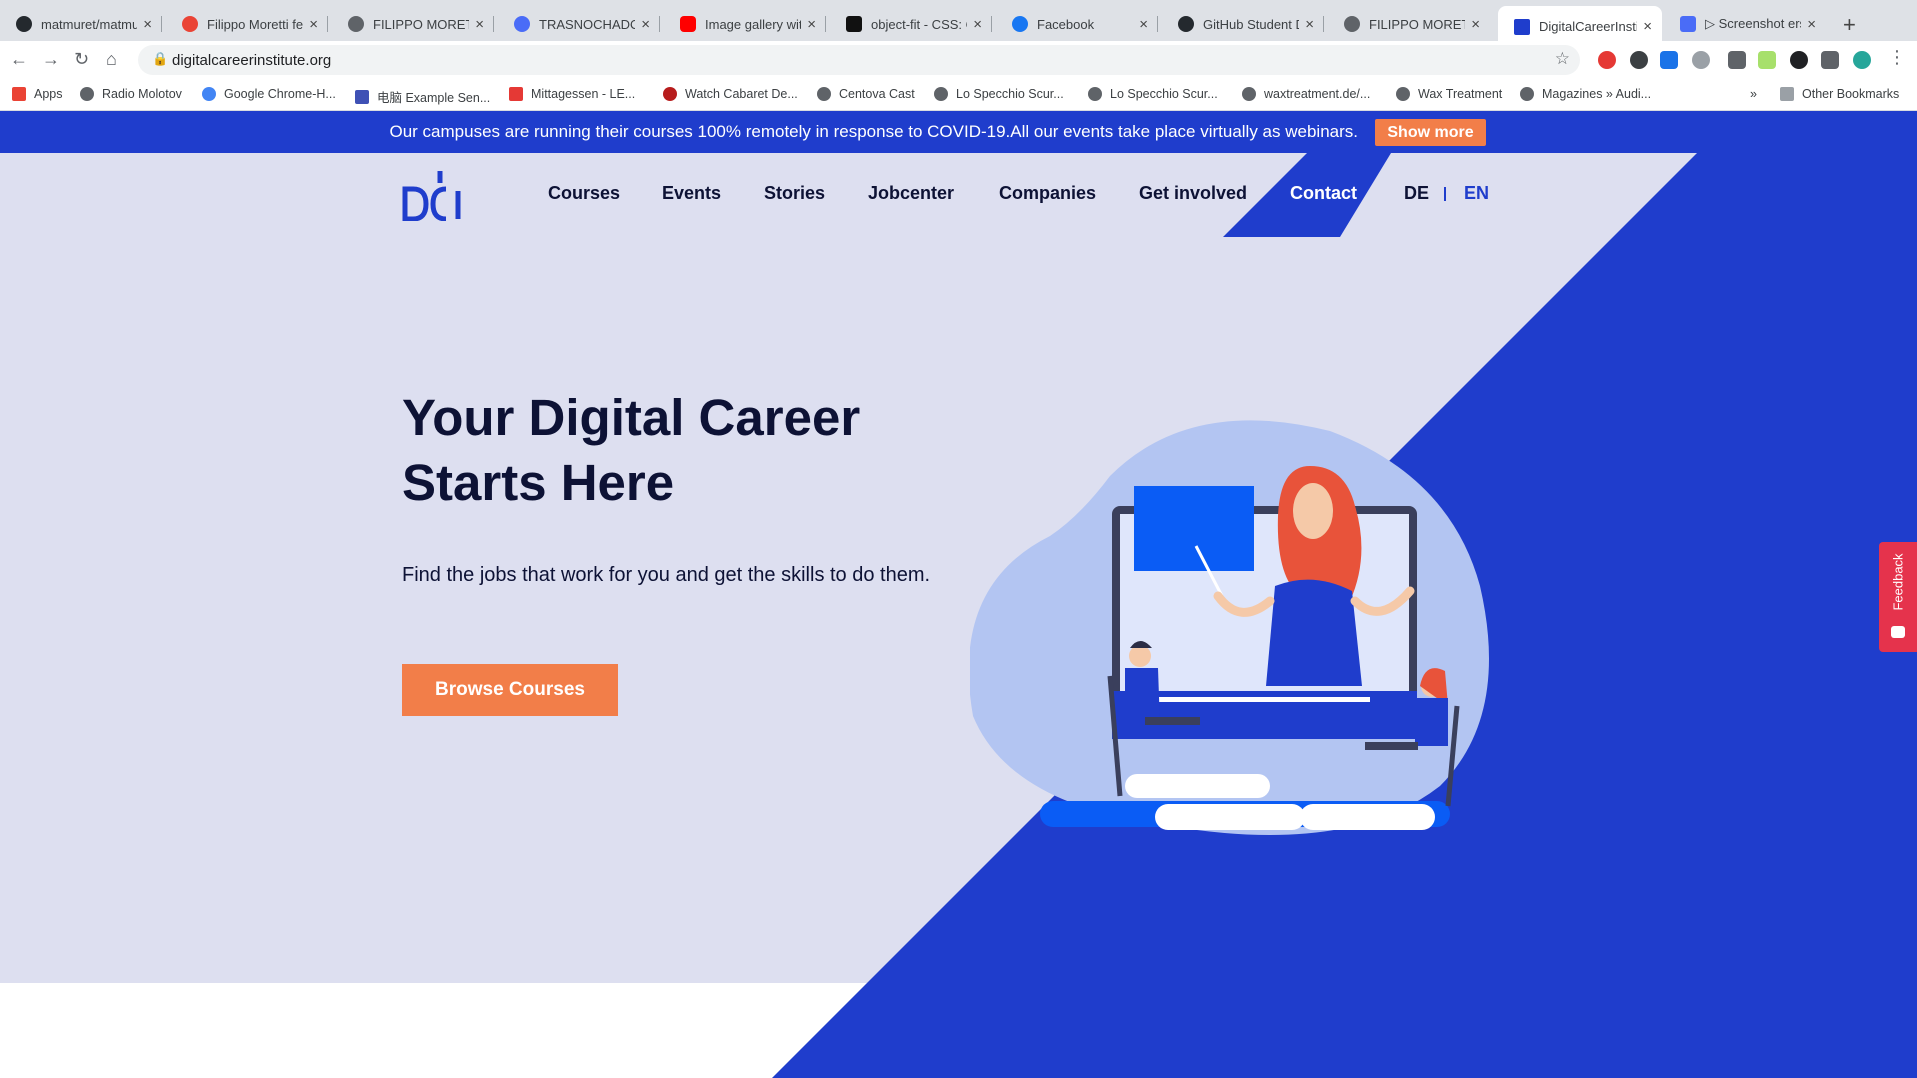 The height and width of the screenshot is (1078, 1917). Describe the element at coordinates (1862, 60) in the screenshot. I see `avatar` at that location.